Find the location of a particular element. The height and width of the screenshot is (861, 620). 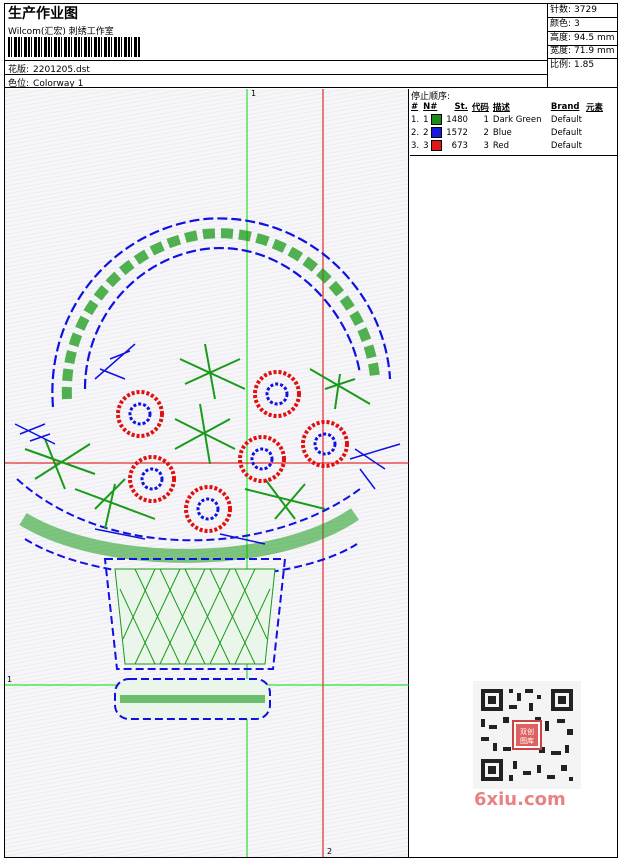

color-code: 3 is located at coordinates (486, 145).